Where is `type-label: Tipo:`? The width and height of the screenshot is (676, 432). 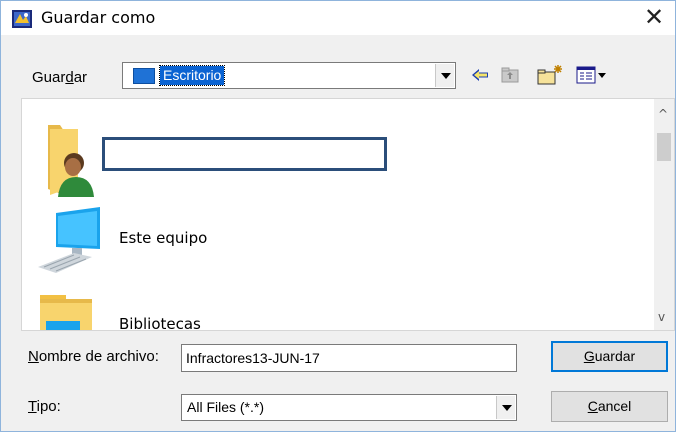 type-label: Tipo: is located at coordinates (44, 406).